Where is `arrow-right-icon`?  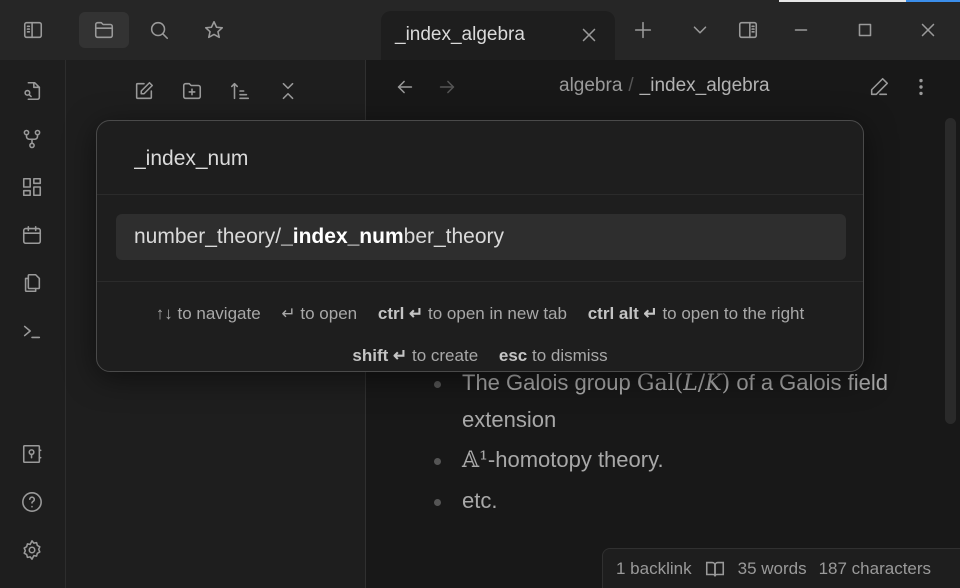 arrow-right-icon is located at coordinates (447, 87).